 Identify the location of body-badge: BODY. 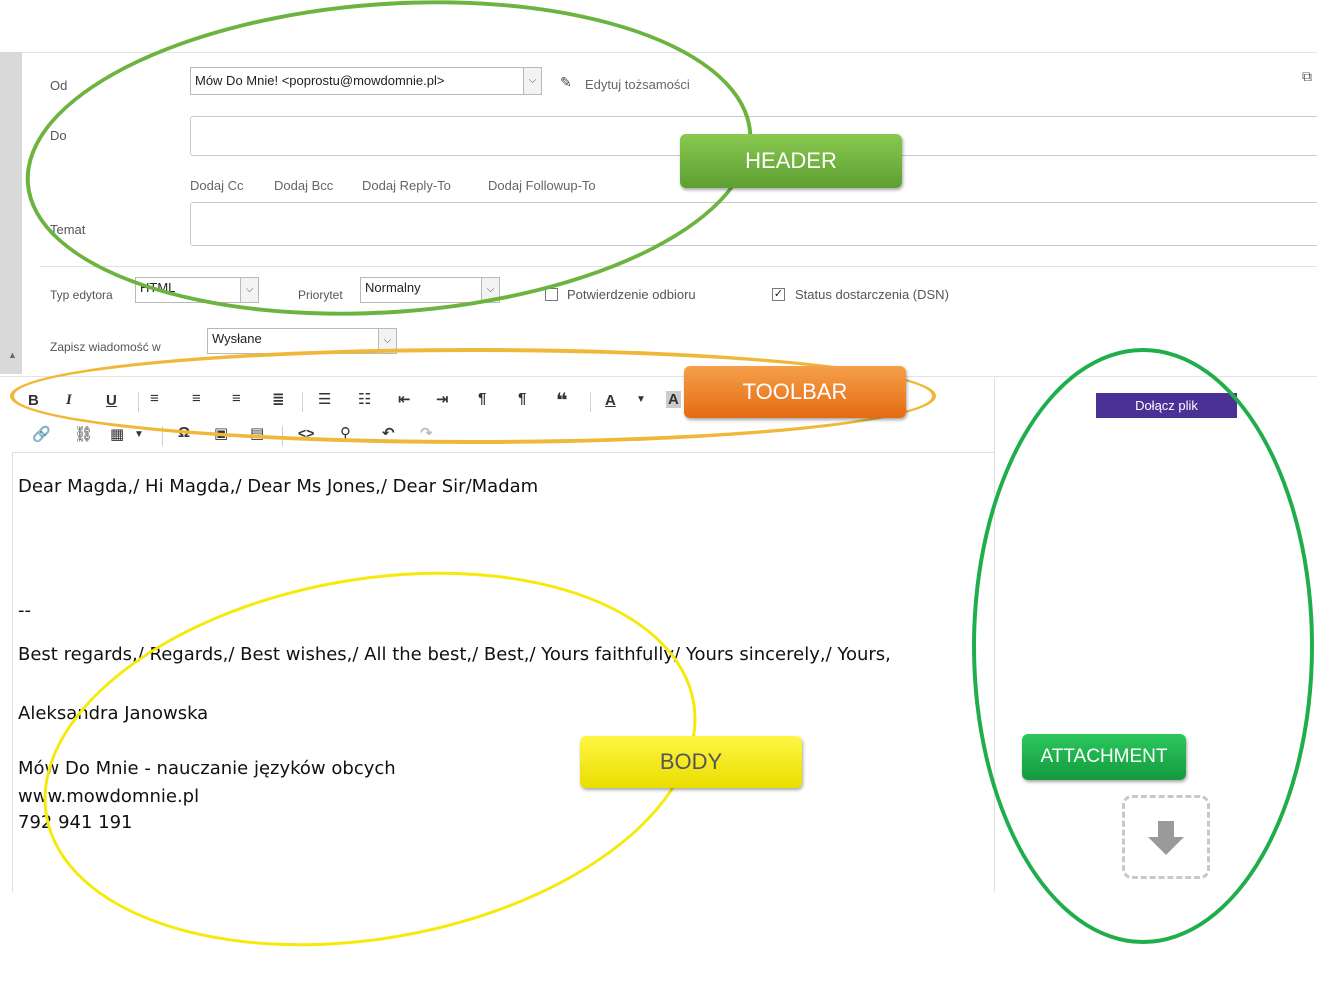
(691, 762).